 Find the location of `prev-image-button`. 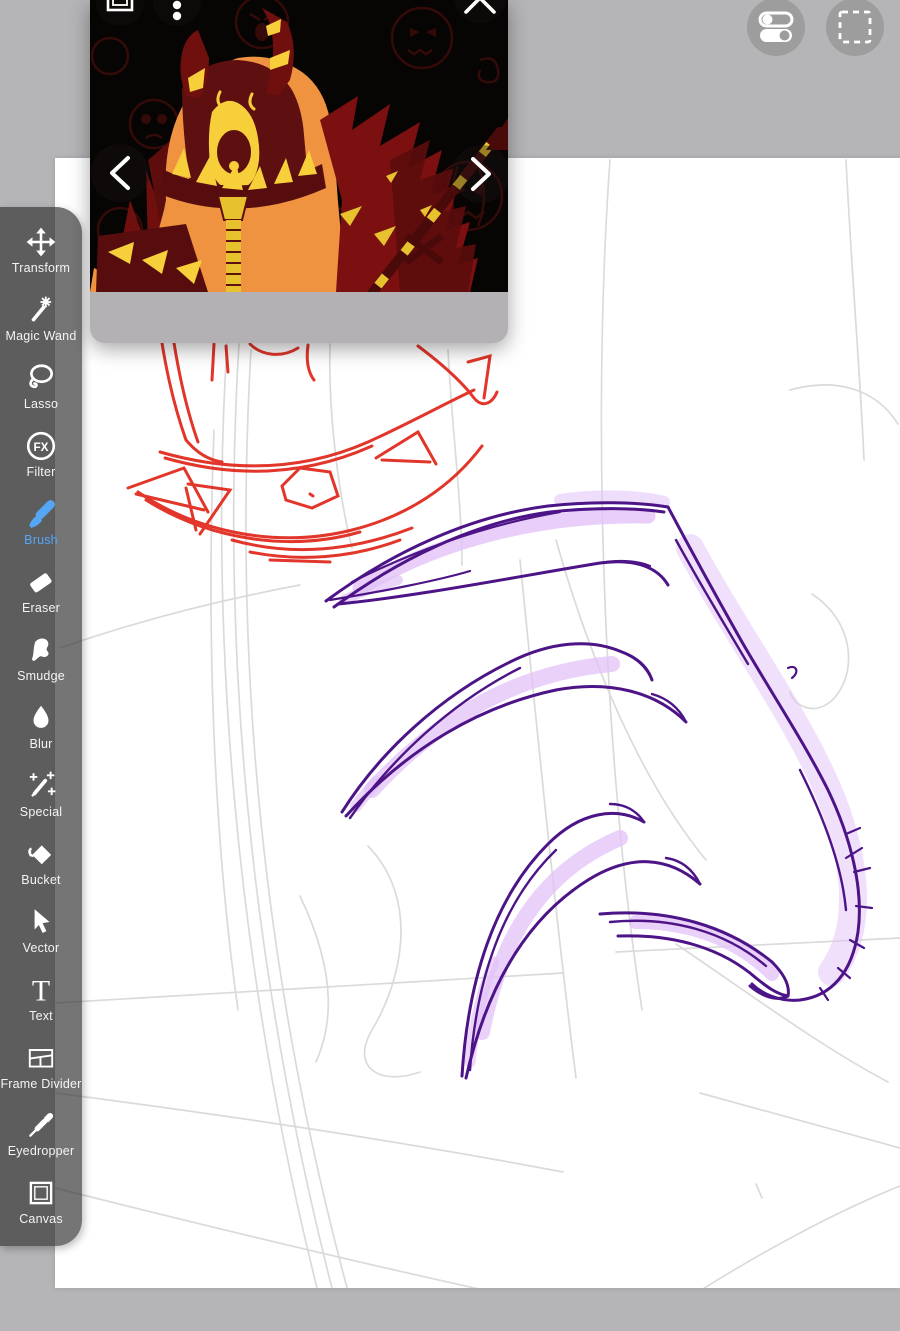

prev-image-button is located at coordinates (120, 173).